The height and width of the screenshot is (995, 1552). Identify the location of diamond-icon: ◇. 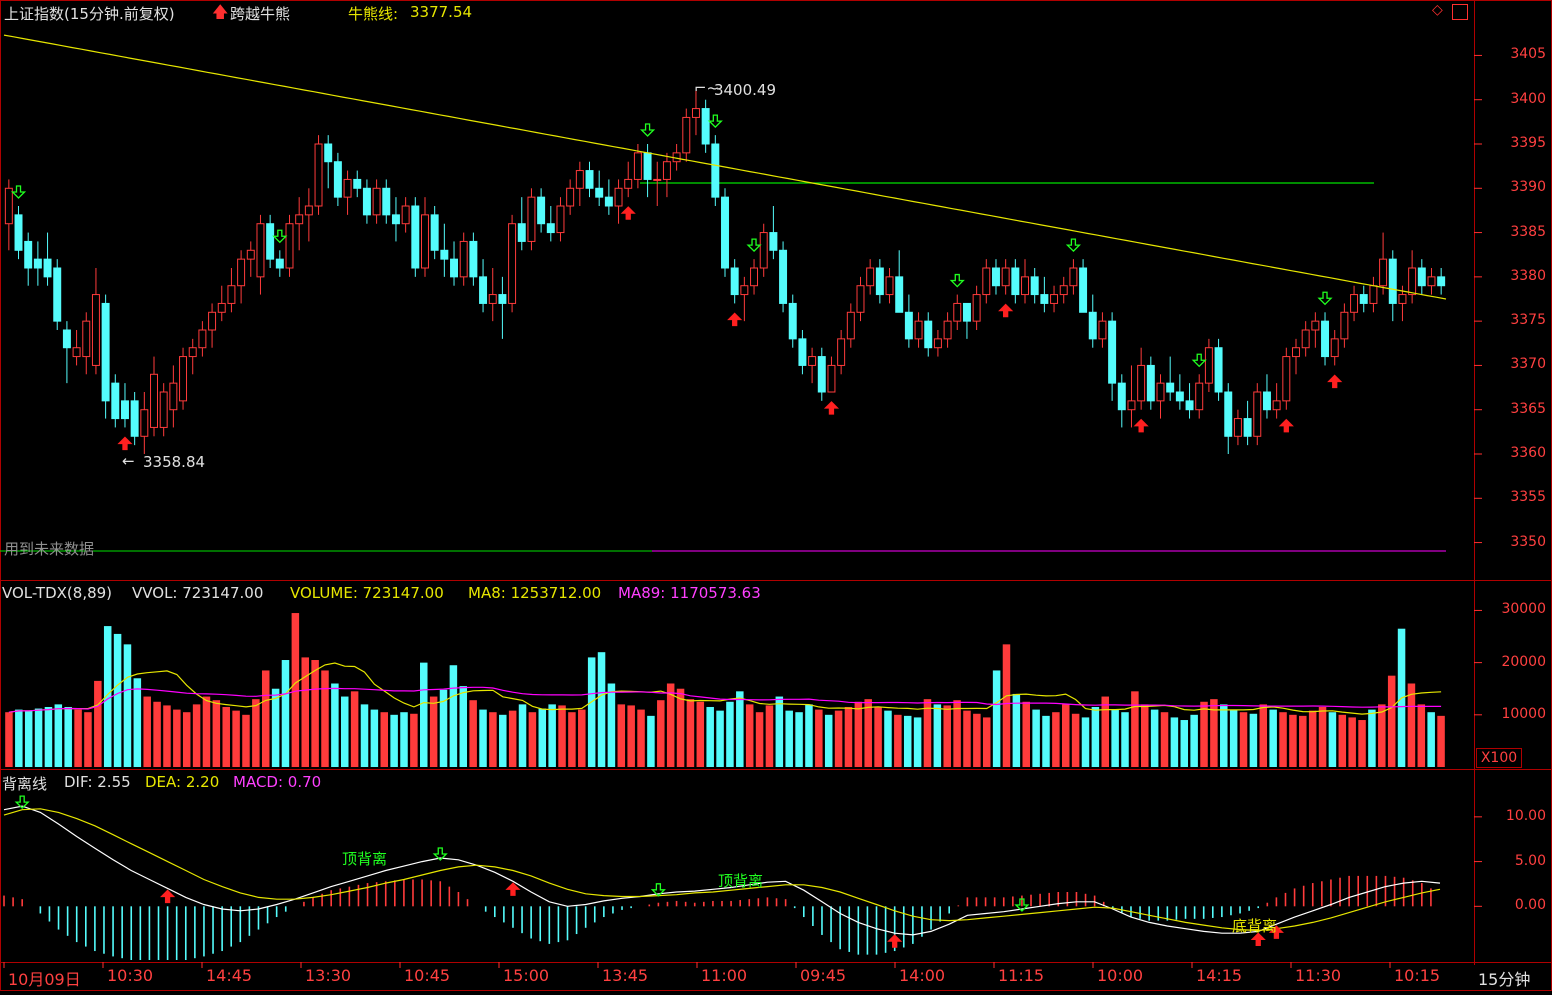
(1437, 10).